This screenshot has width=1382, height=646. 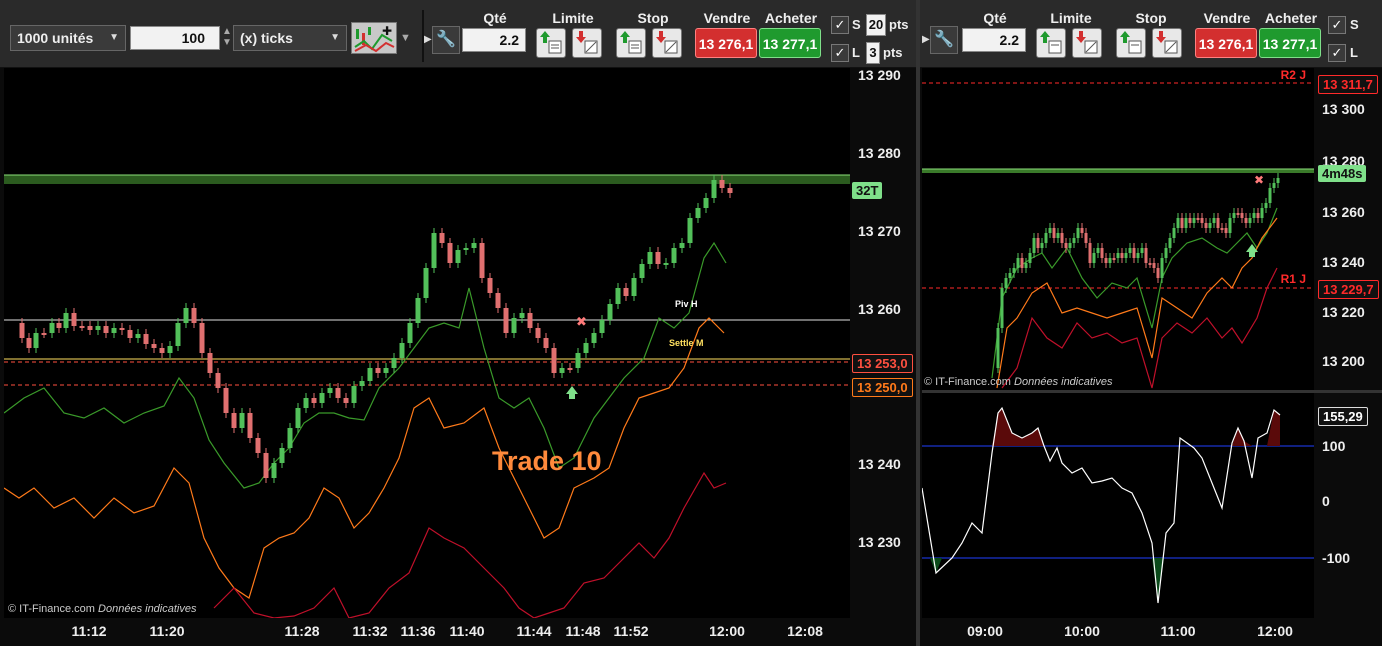 I want to click on stop-sell-icon, so click(x=1167, y=42).